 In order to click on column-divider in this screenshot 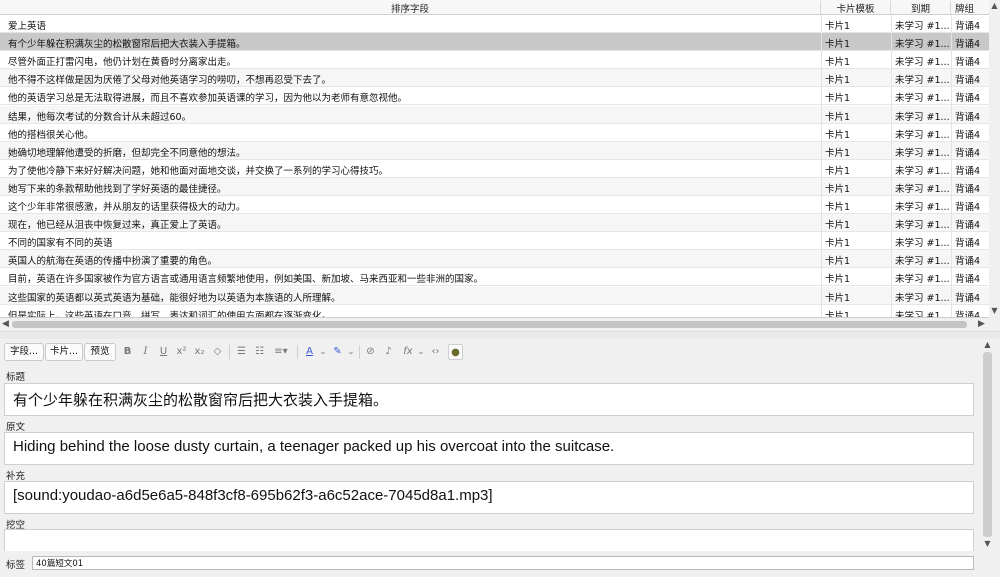, I will do `click(951, 166)`.